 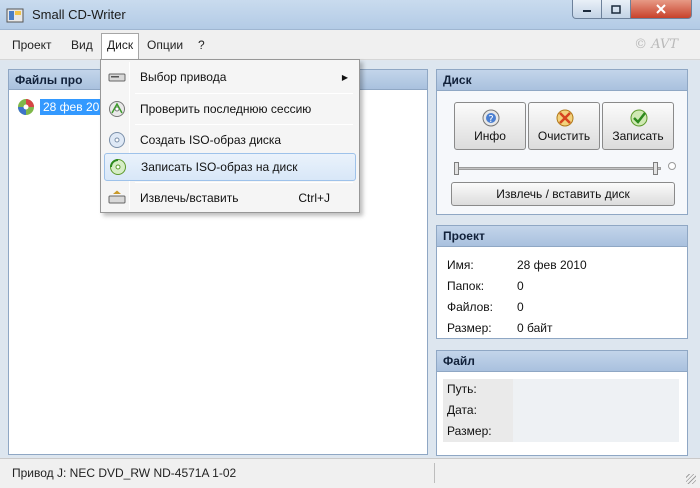 I want to click on file-row-path: Путь:, so click(x=561, y=389).